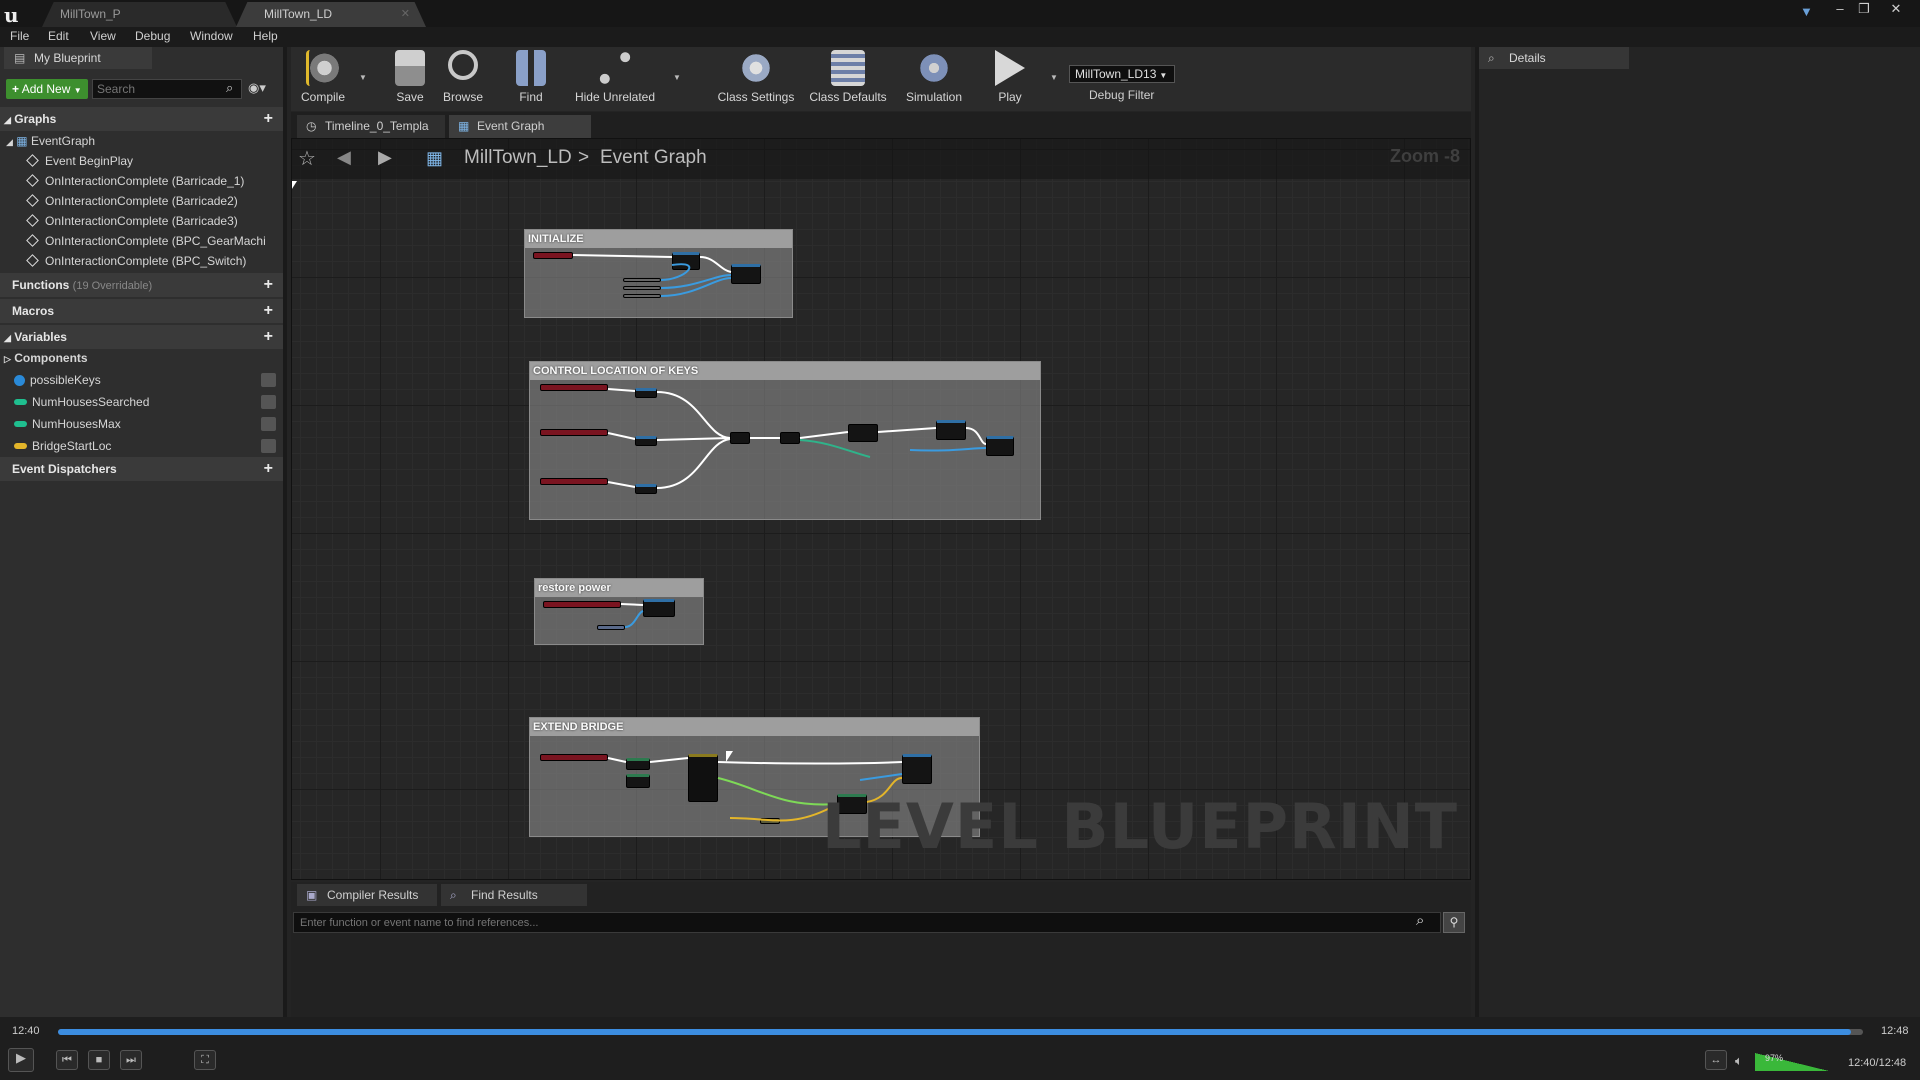 This screenshot has width=1920, height=1080. Describe the element at coordinates (268, 469) in the screenshot. I see `add-dispatcher-icon: +` at that location.